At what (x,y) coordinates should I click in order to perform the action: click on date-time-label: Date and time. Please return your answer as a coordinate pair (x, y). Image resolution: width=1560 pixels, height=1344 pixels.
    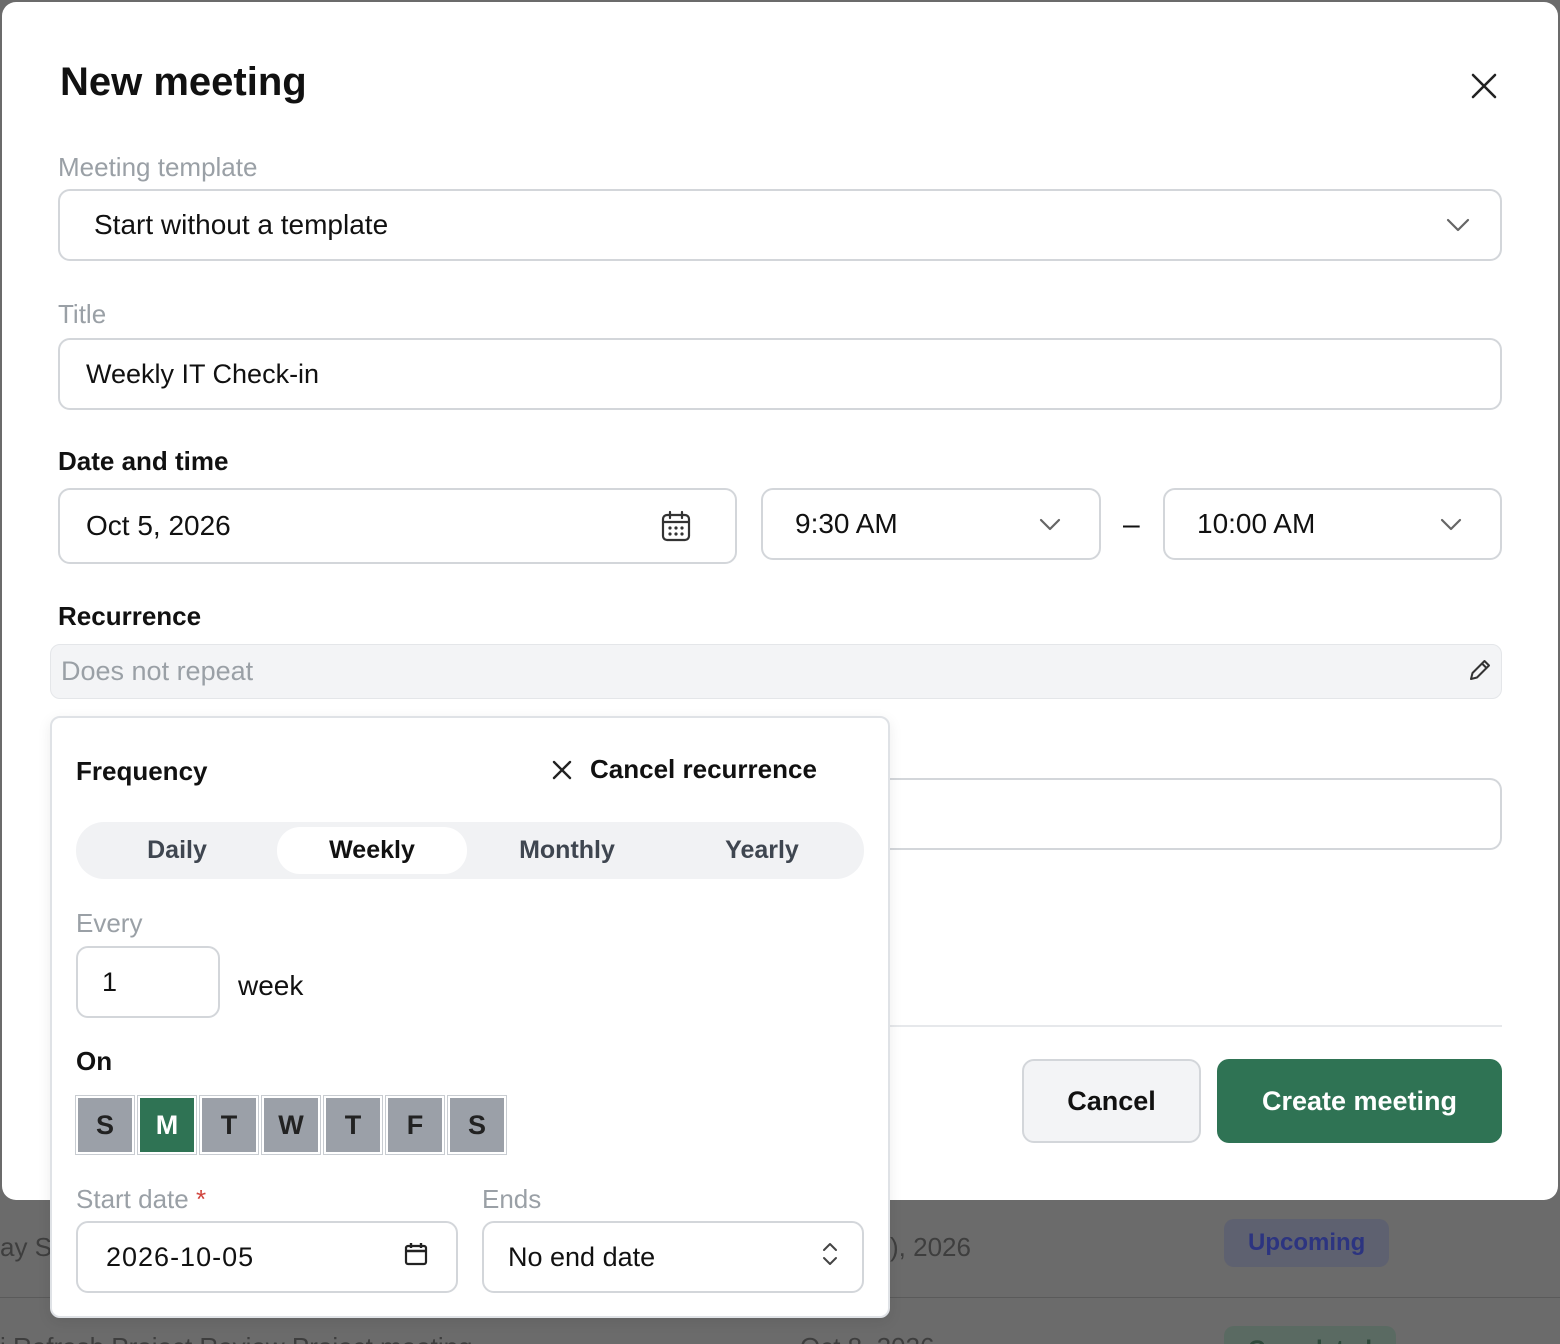
    Looking at the image, I should click on (143, 461).